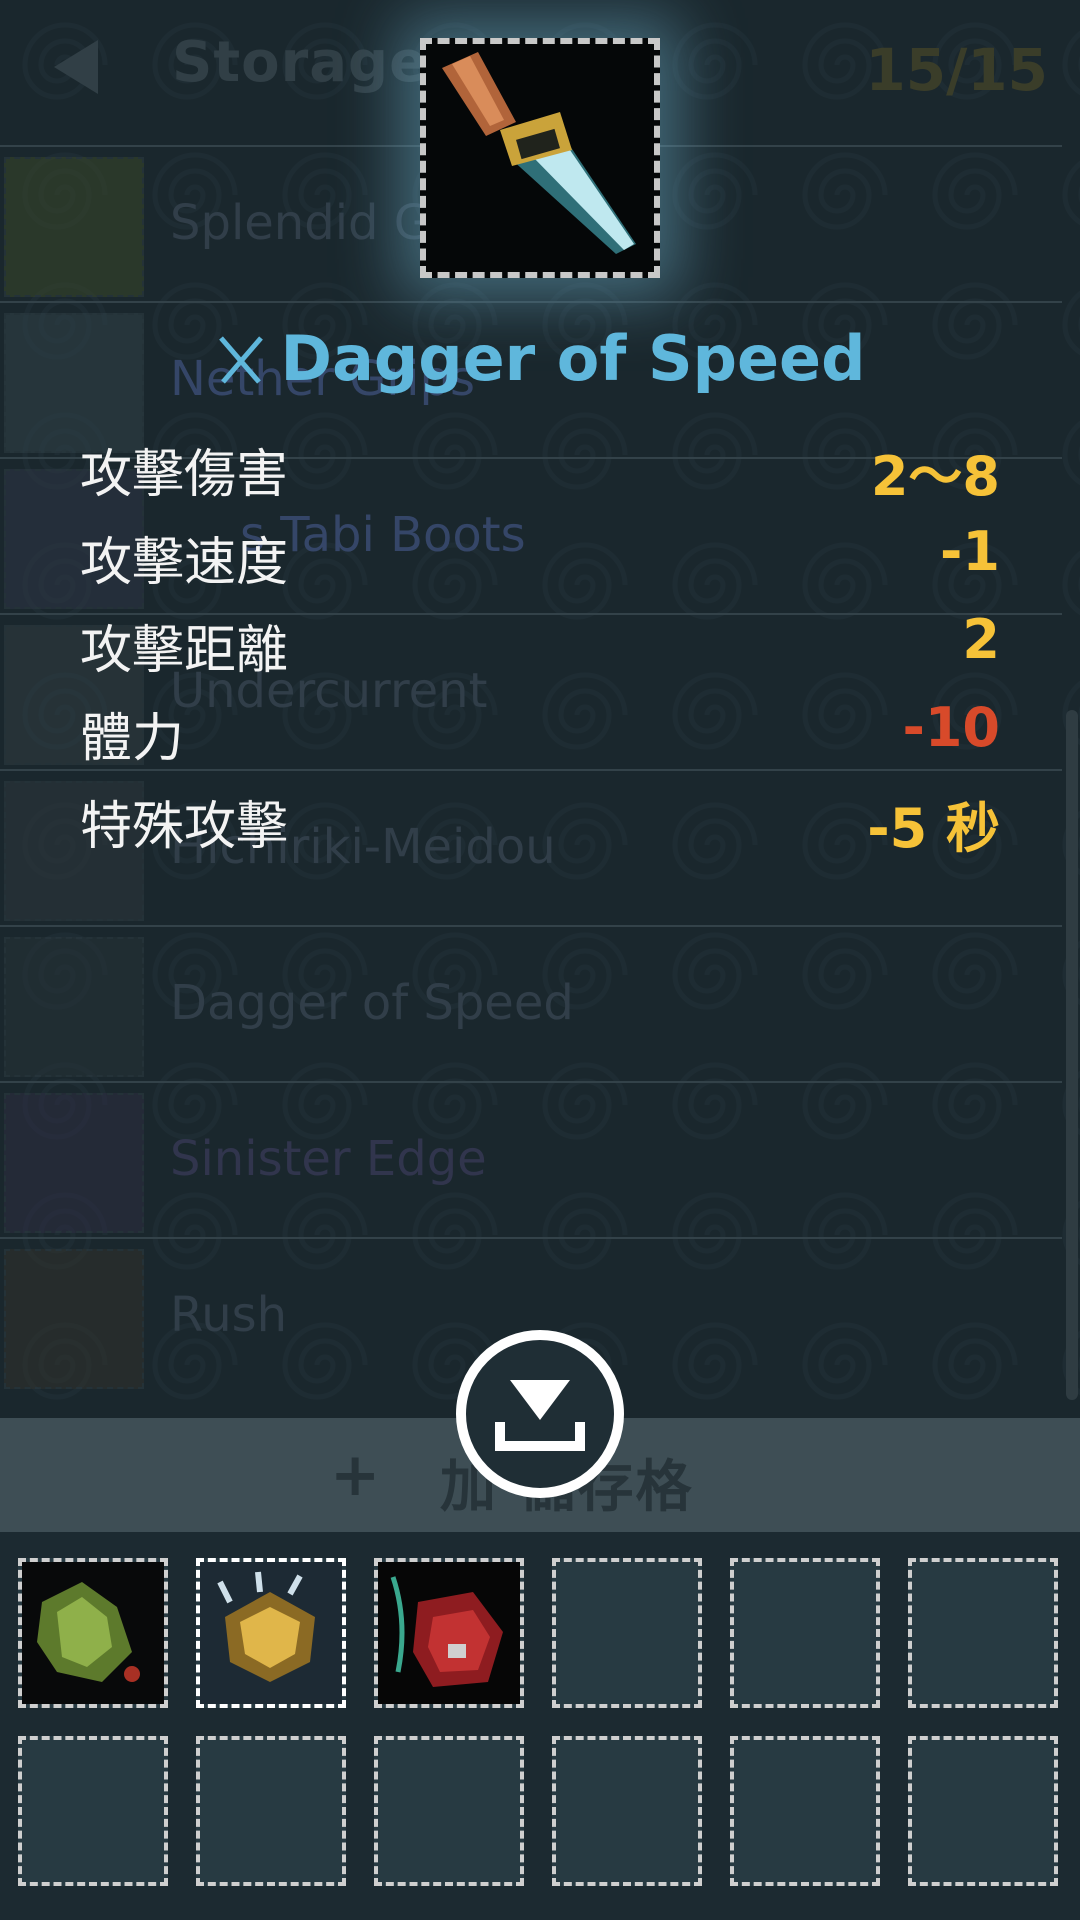 This screenshot has height=1920, width=1080. What do you see at coordinates (540, 560) in the screenshot?
I see `stat-row: 攻擊速度 -1` at bounding box center [540, 560].